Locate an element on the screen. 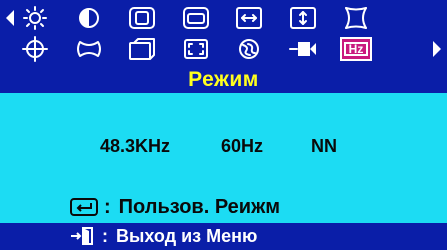 The width and height of the screenshot is (447, 250). brightness-icon is located at coordinates (35, 18).